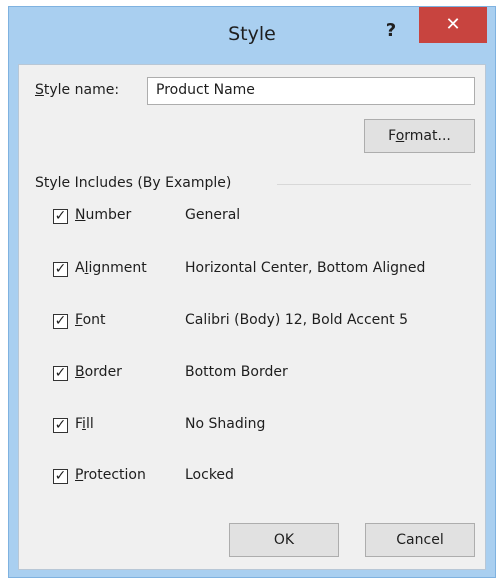 Image resolution: width=504 pixels, height=586 pixels. What do you see at coordinates (84, 424) in the screenshot?
I see `fill-label: Fill` at bounding box center [84, 424].